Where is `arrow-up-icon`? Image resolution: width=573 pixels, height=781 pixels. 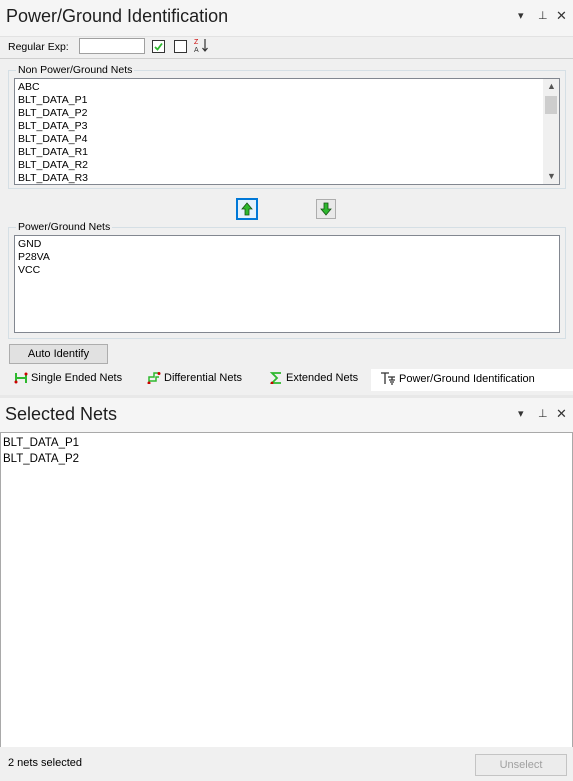
arrow-up-icon is located at coordinates (247, 209).